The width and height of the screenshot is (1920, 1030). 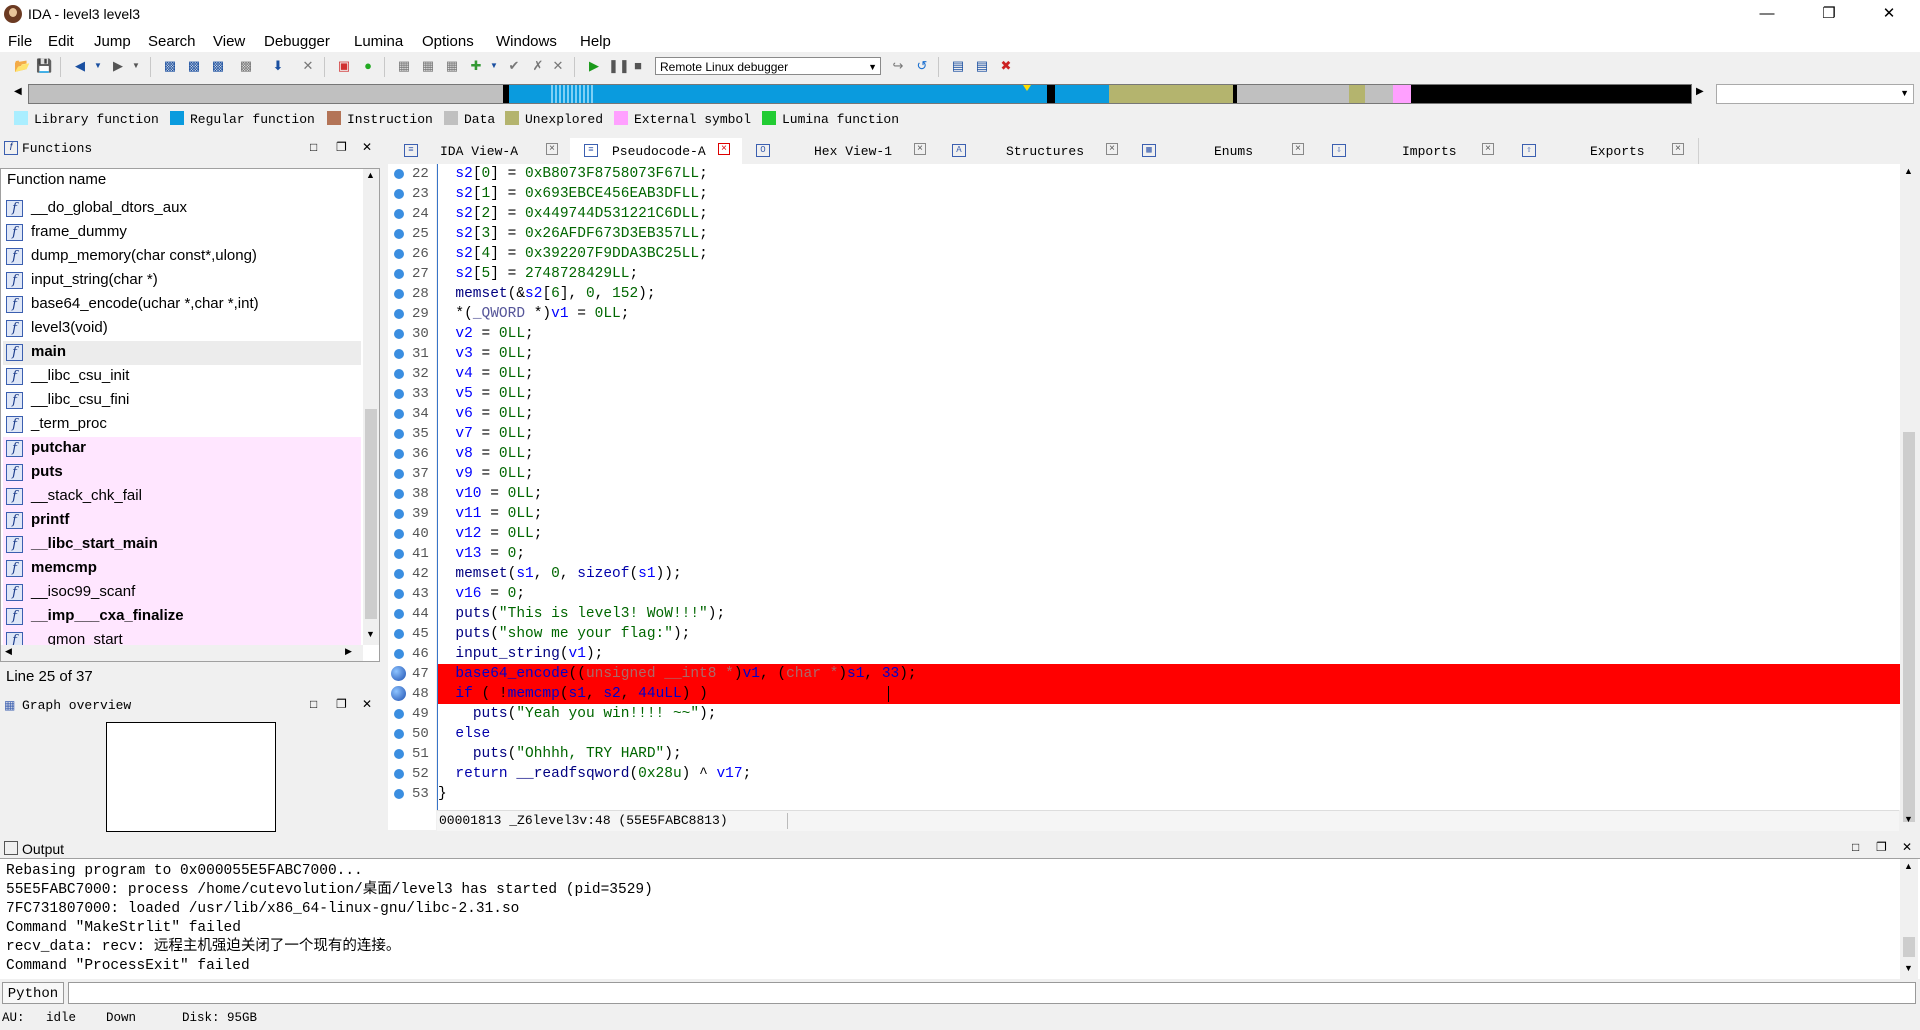 What do you see at coordinates (1033, 151) in the screenshot?
I see `tab-structures: A Structures ×` at bounding box center [1033, 151].